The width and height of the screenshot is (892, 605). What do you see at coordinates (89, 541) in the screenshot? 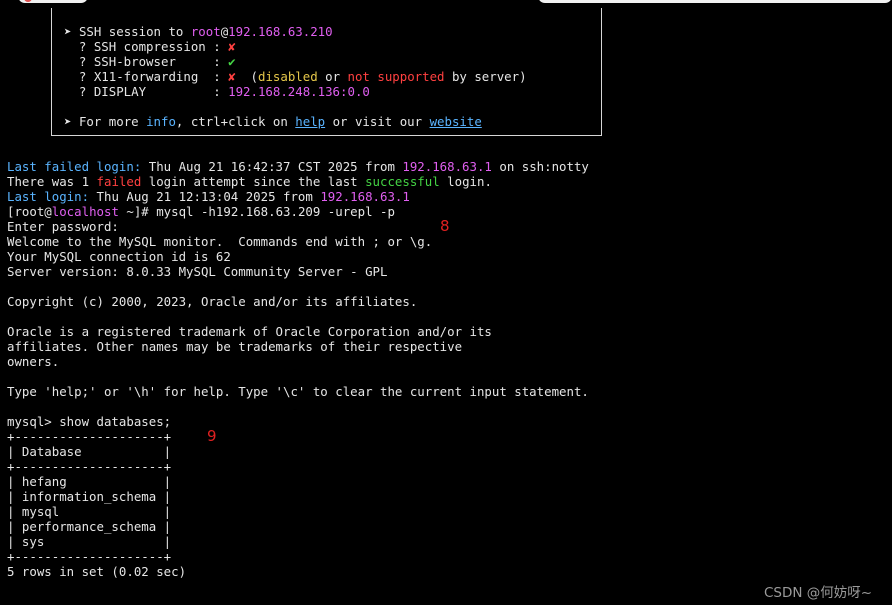
I see `table-row: | sys |` at bounding box center [89, 541].